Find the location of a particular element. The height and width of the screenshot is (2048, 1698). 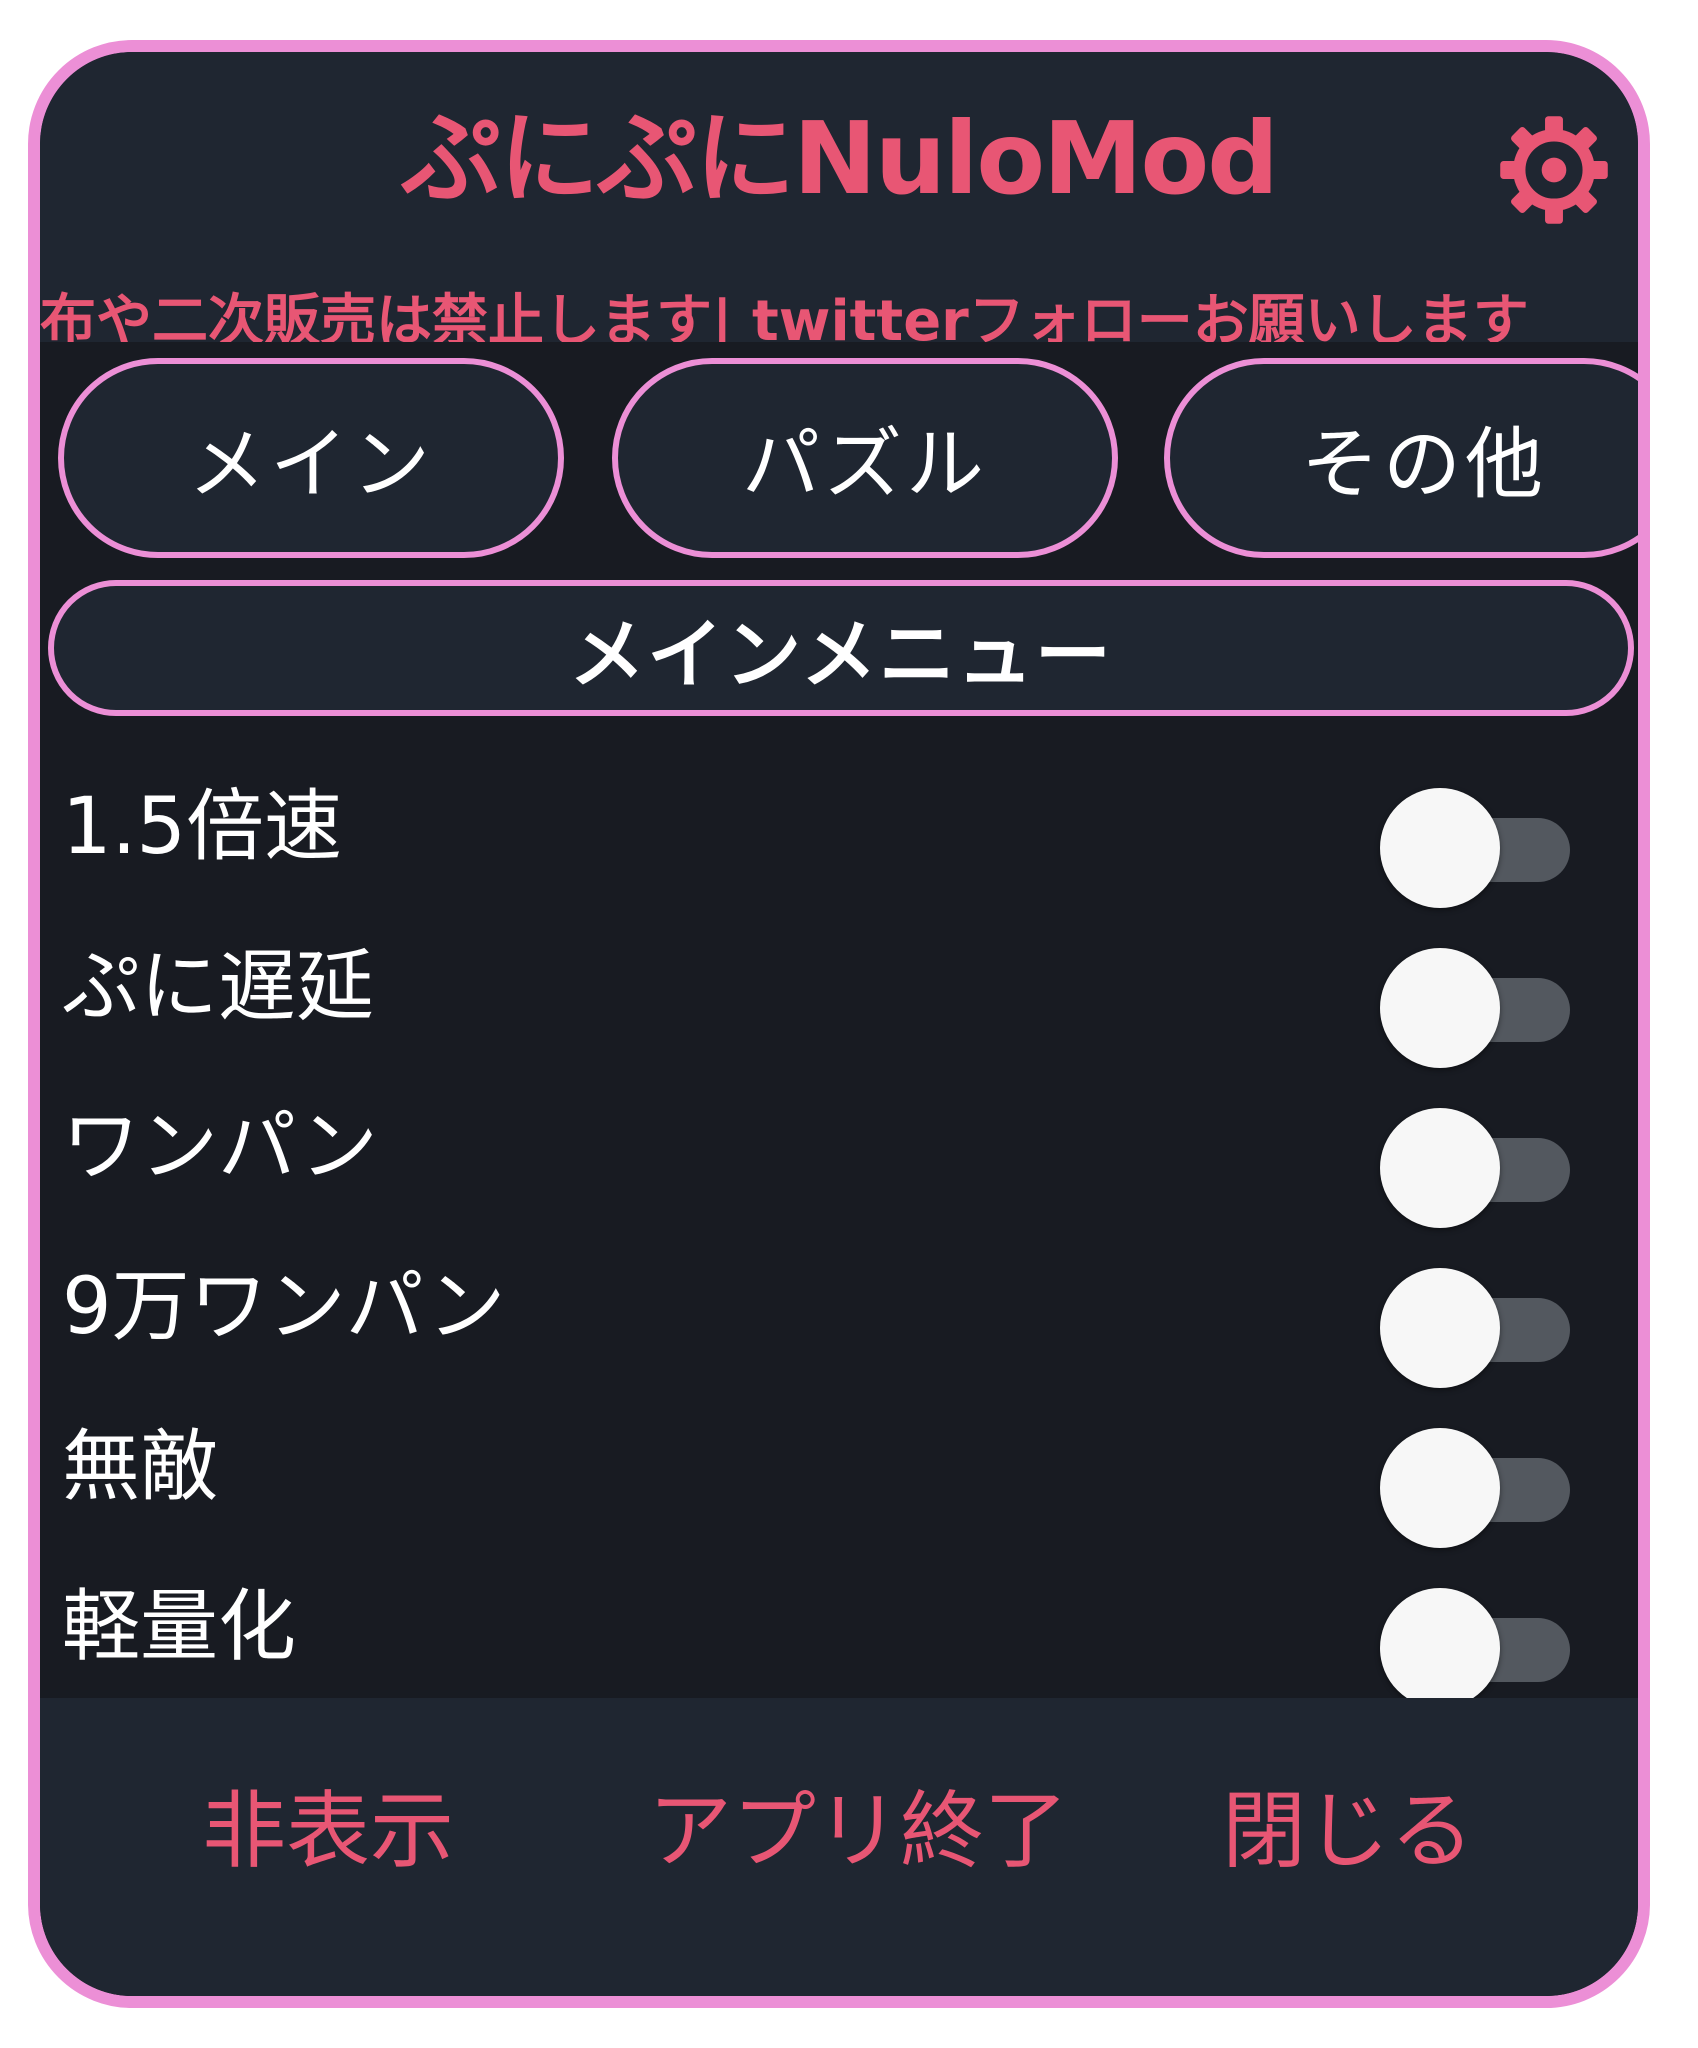

toggle-row-lightweight: 軽量化 is located at coordinates (839, 1625).